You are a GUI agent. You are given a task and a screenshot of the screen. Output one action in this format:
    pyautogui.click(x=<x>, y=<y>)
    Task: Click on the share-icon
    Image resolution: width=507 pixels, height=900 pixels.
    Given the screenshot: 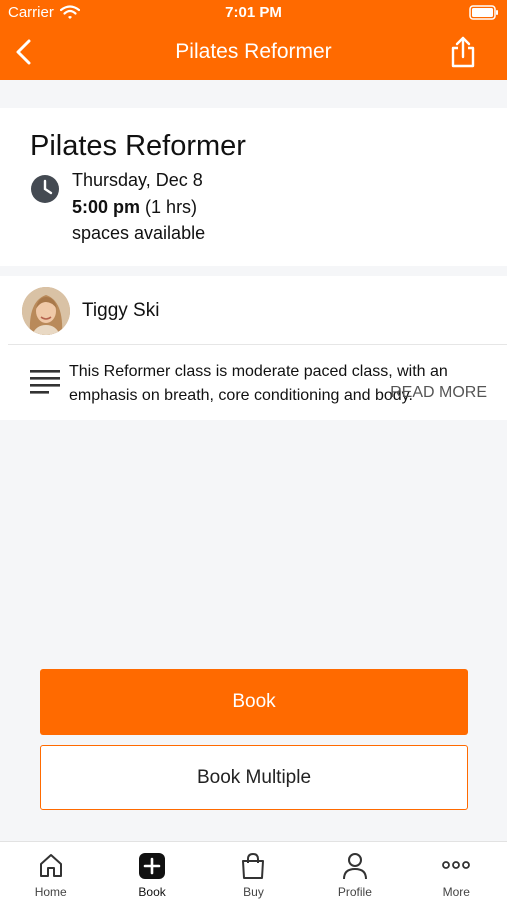 What is the action you would take?
    pyautogui.click(x=463, y=52)
    